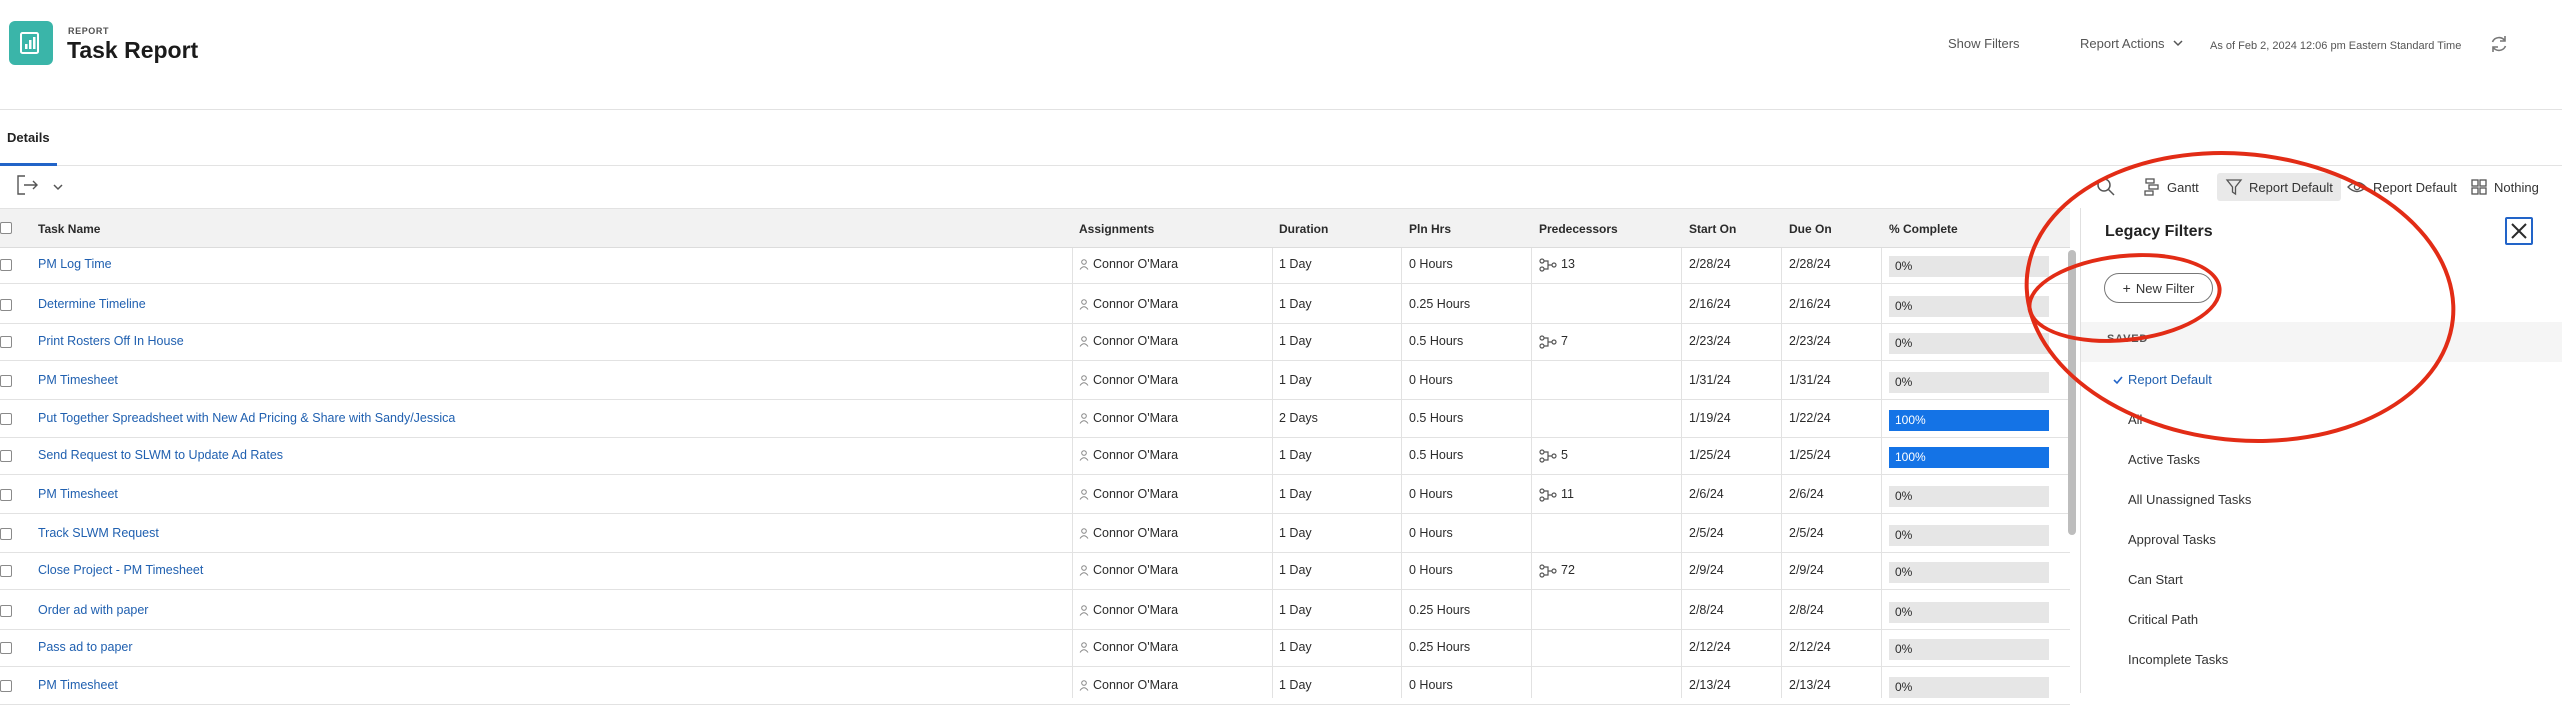  What do you see at coordinates (92, 305) in the screenshot?
I see `task-name-link: Determine Timeline` at bounding box center [92, 305].